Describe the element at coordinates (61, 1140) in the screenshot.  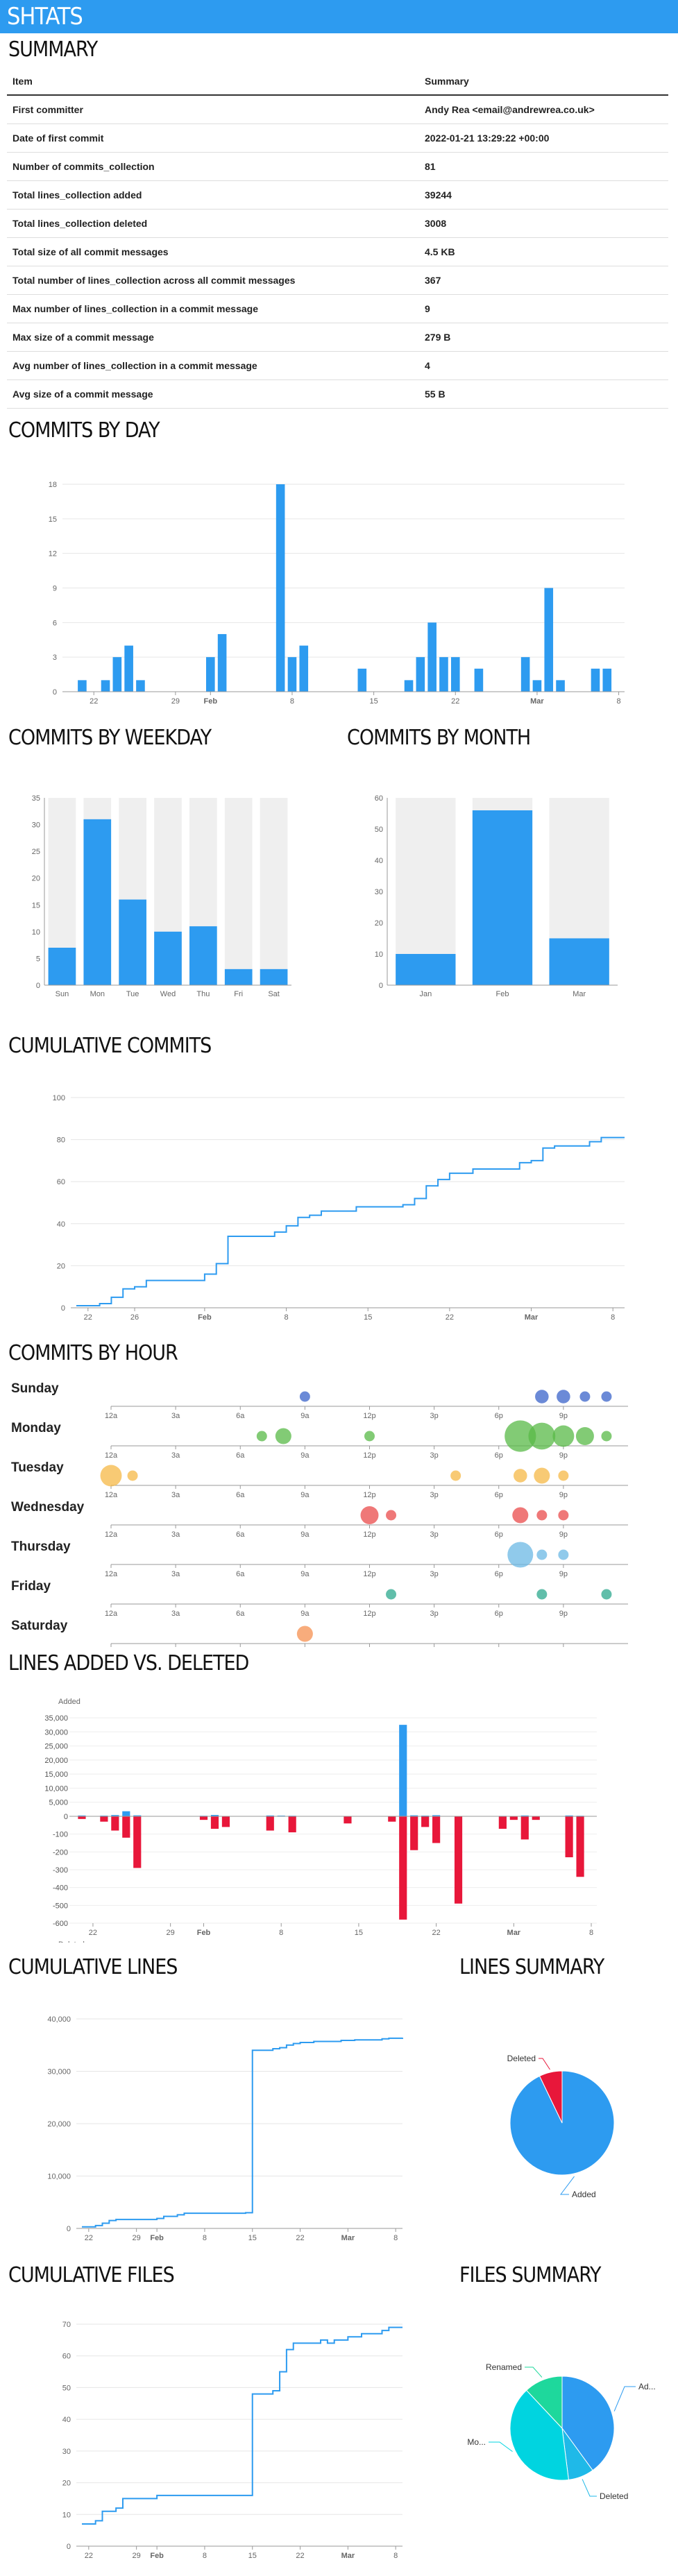
I see `y-tick-label: 80` at that location.